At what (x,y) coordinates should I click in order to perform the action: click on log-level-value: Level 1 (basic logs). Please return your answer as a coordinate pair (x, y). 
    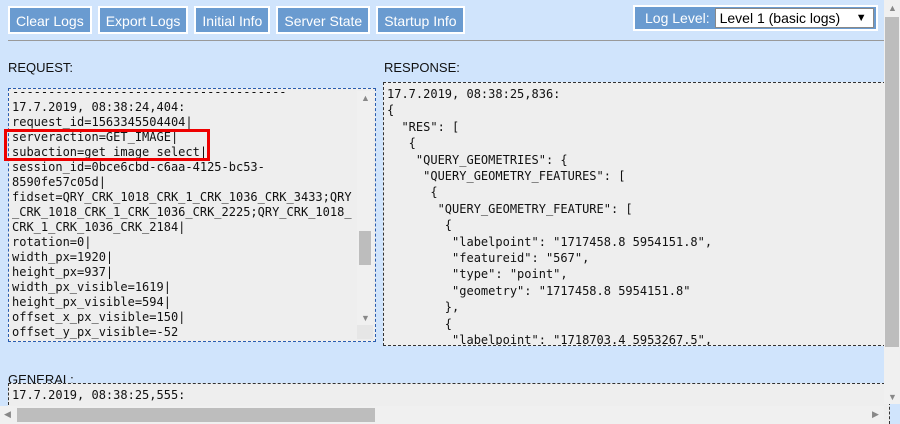
    Looking at the image, I should click on (780, 18).